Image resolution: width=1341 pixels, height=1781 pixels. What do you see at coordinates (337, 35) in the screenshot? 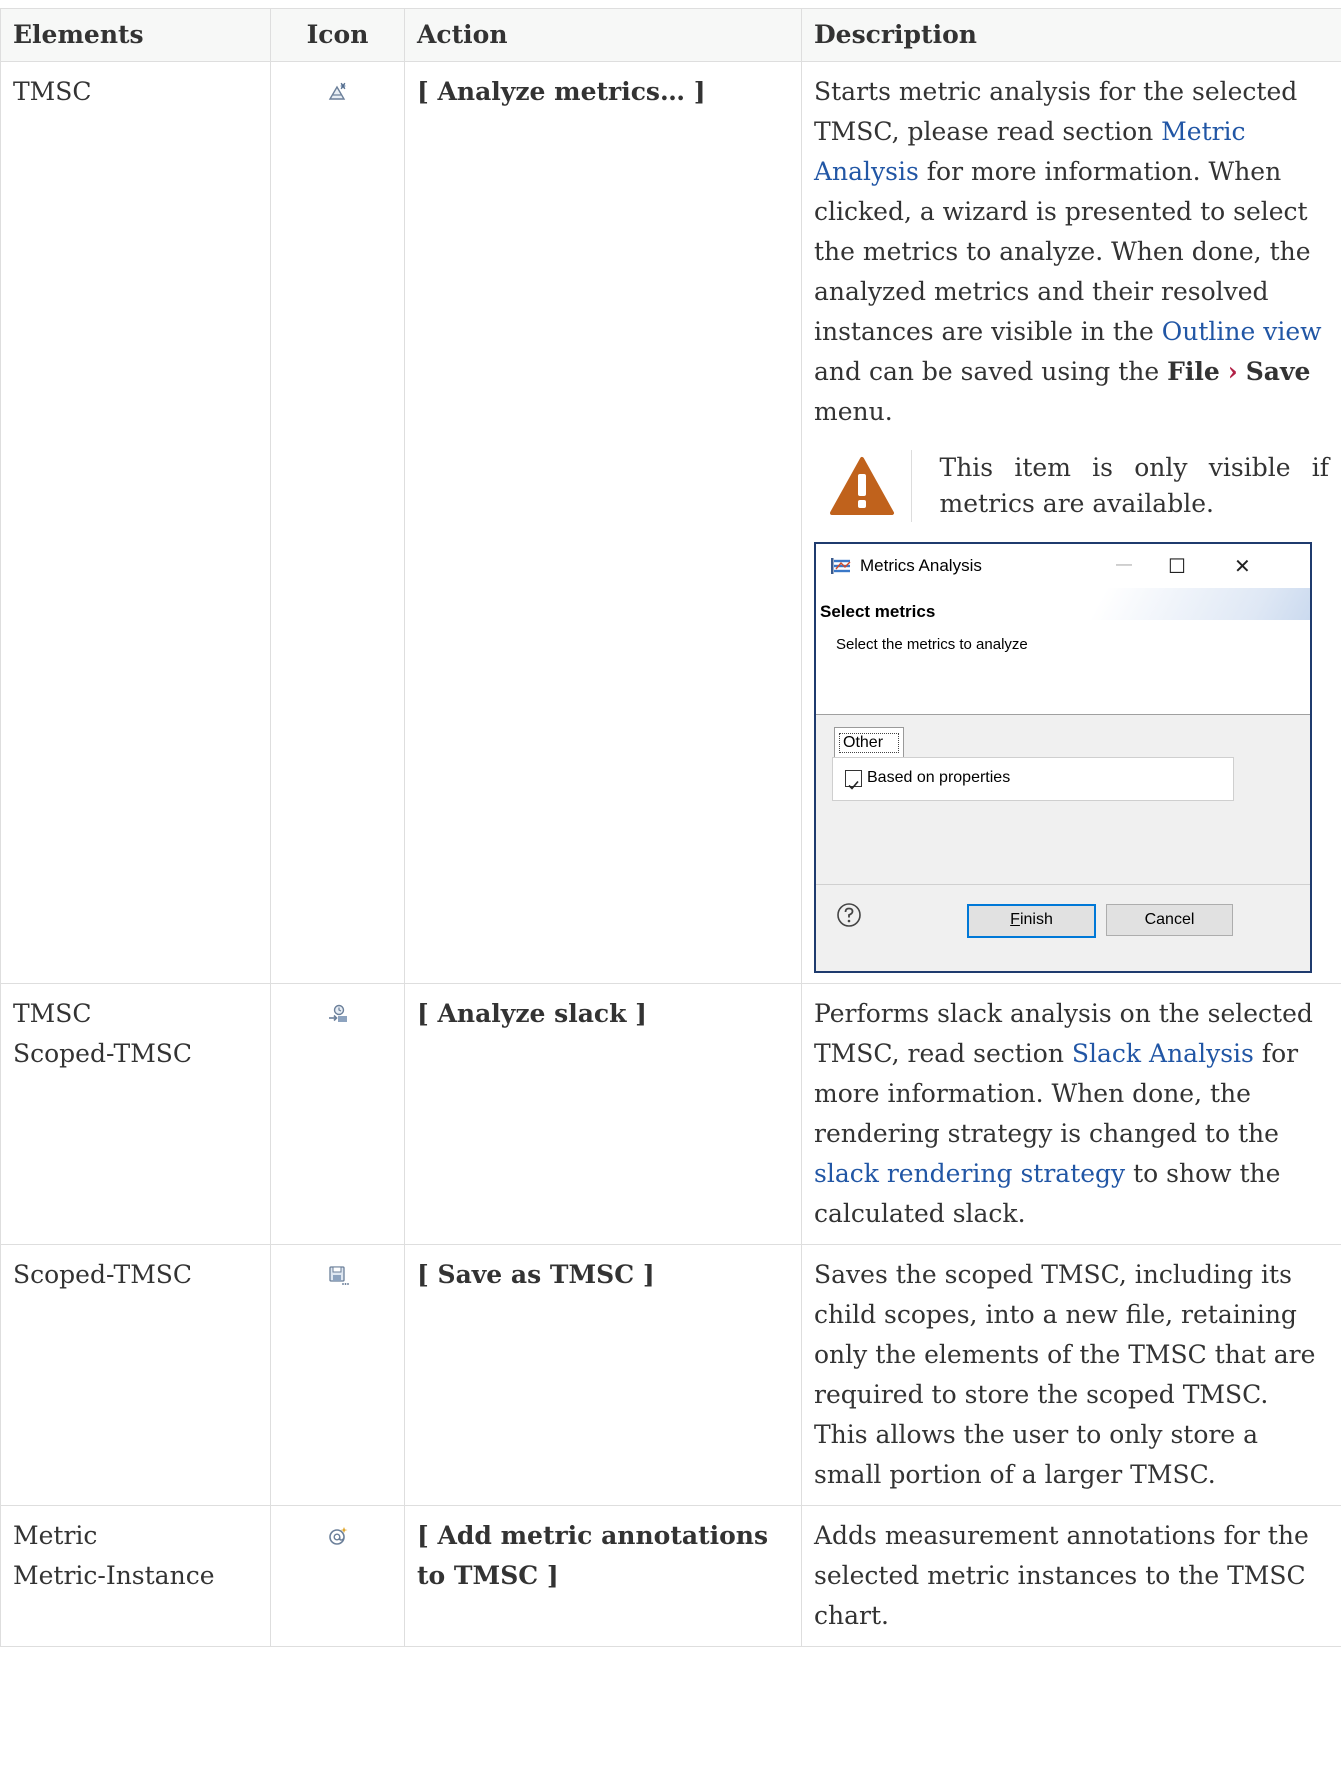
I see `header-icon: Icon` at bounding box center [337, 35].